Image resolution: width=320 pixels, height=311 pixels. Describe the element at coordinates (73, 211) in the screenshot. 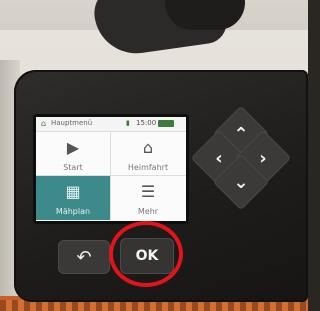

I see `tile-label: Mähplan` at that location.